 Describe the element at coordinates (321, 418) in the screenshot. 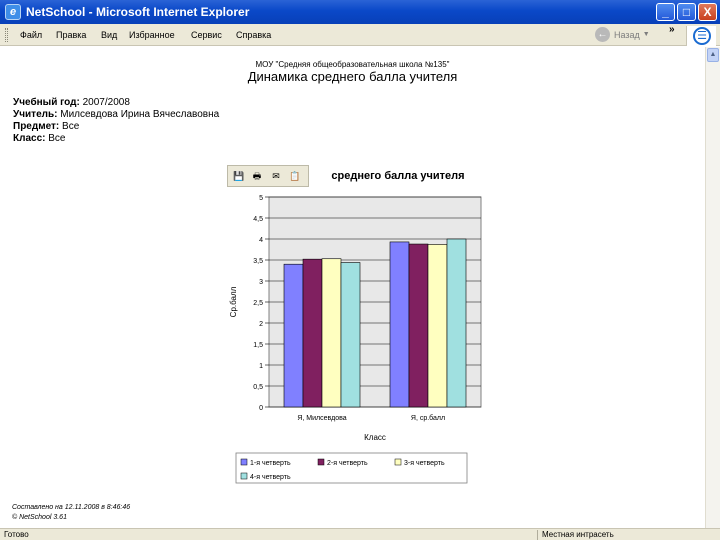

I see `x-tick-label: Я, Милсевдова` at that location.